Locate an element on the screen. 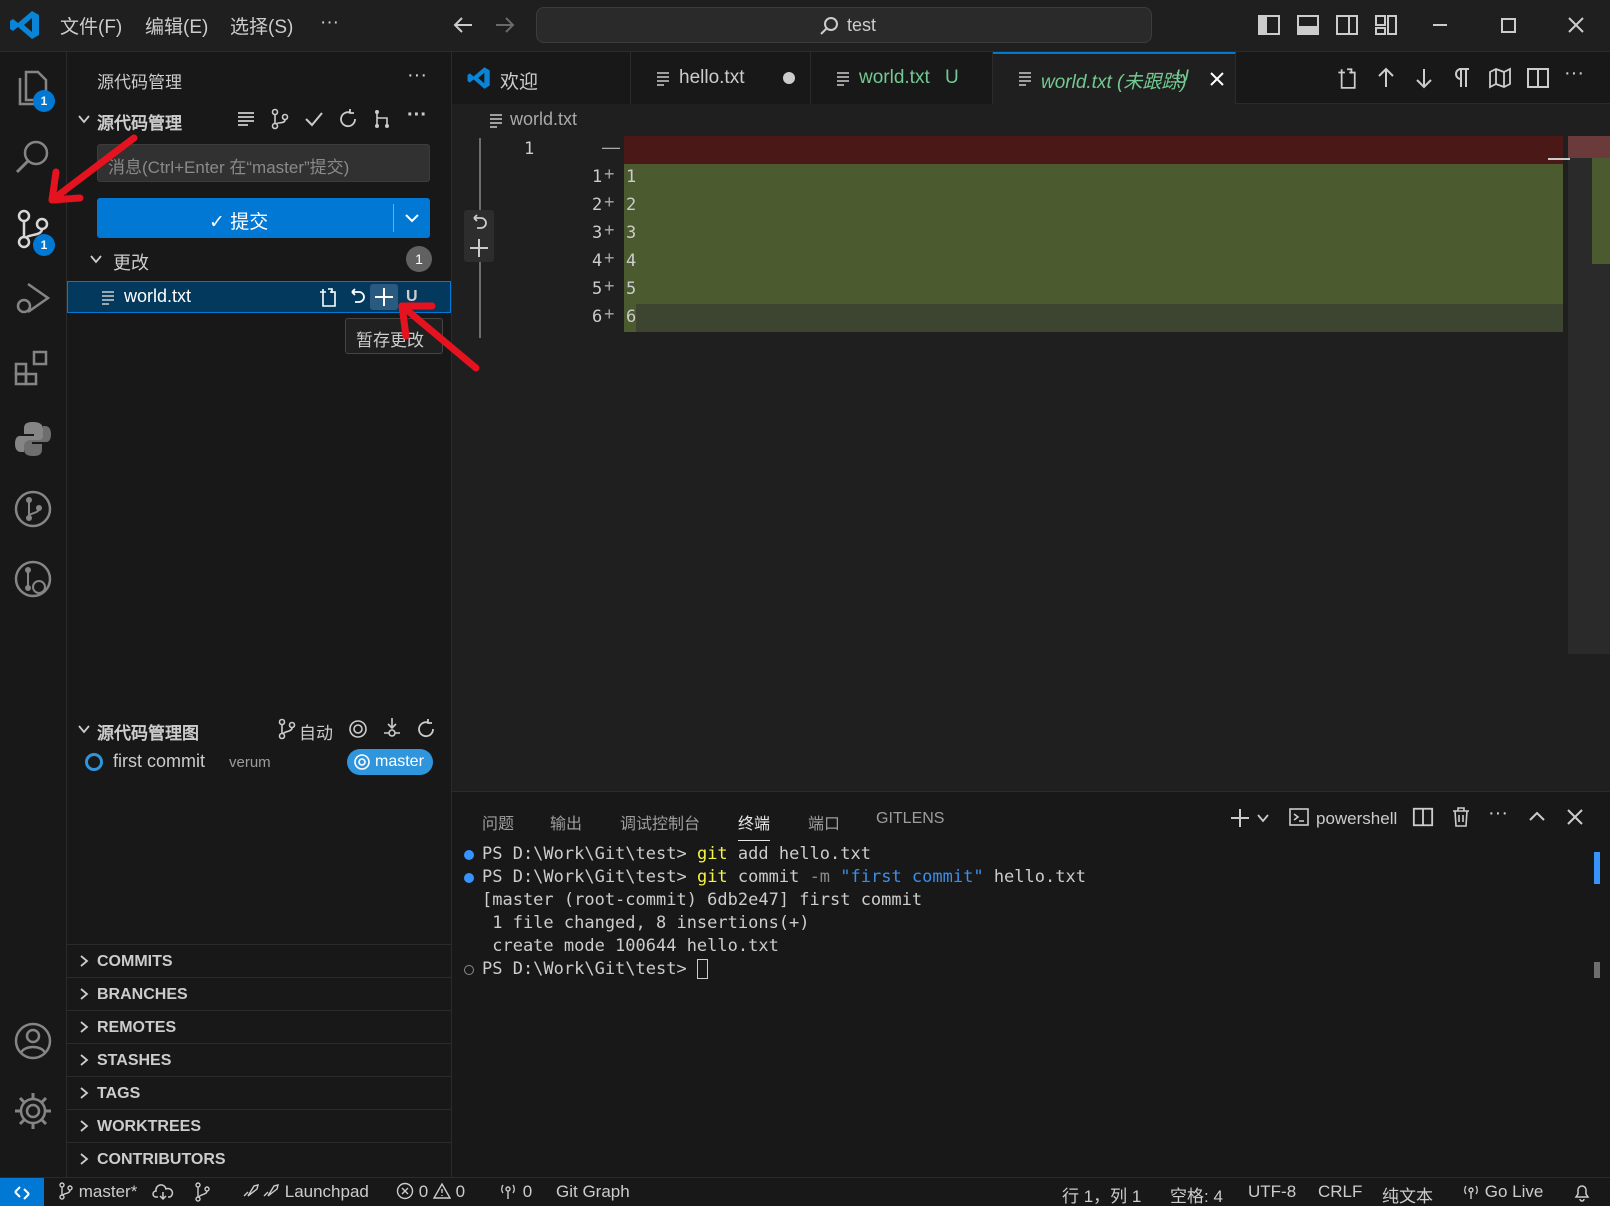  unsaved-dot-icon is located at coordinates (789, 78).